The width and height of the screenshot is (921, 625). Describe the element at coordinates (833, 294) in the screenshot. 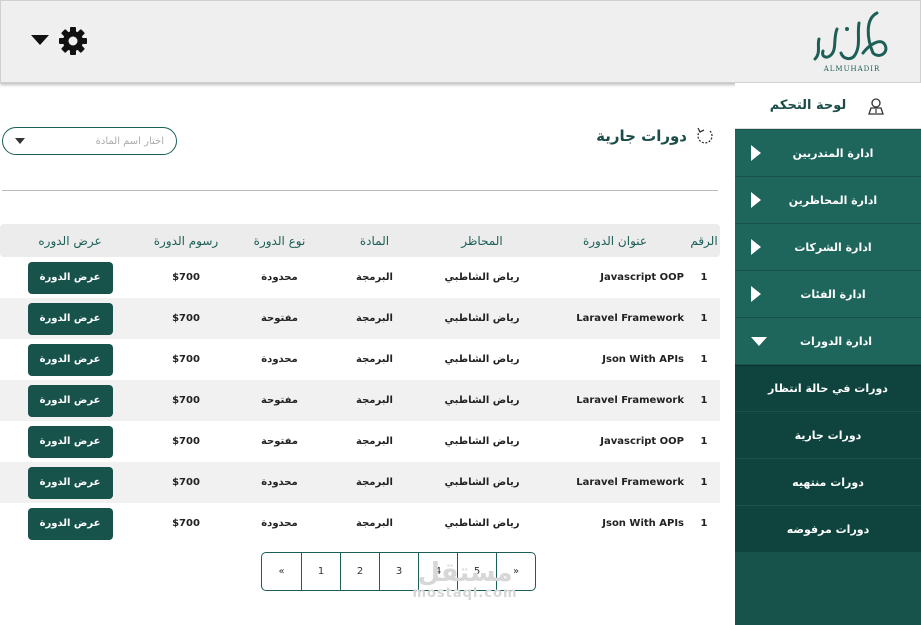

I see `sidebar-item-label: ادارة الفئات` at that location.